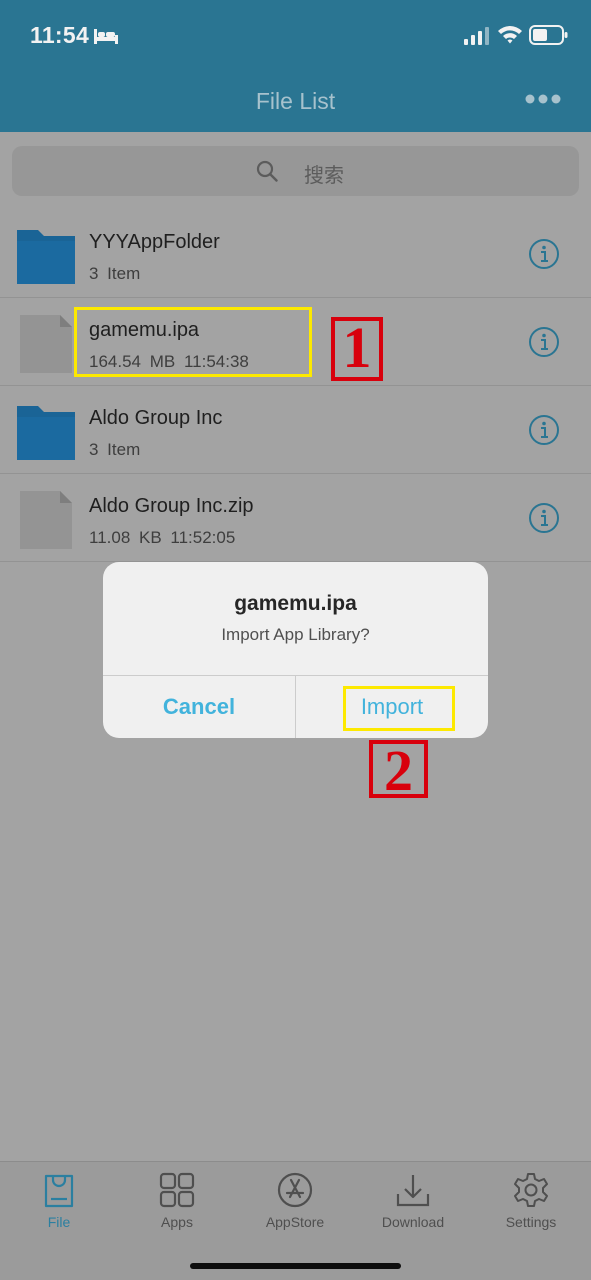 The height and width of the screenshot is (1280, 591). I want to click on highlight-box-import, so click(399, 708).